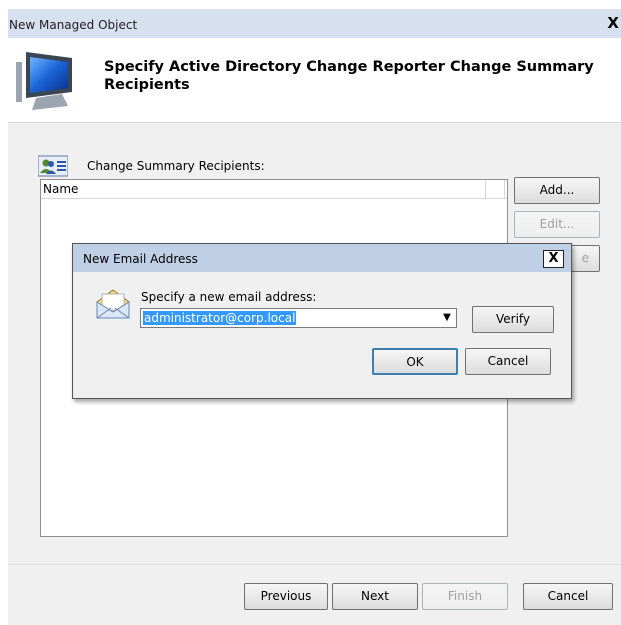  I want to click on column-divider, so click(485, 189).